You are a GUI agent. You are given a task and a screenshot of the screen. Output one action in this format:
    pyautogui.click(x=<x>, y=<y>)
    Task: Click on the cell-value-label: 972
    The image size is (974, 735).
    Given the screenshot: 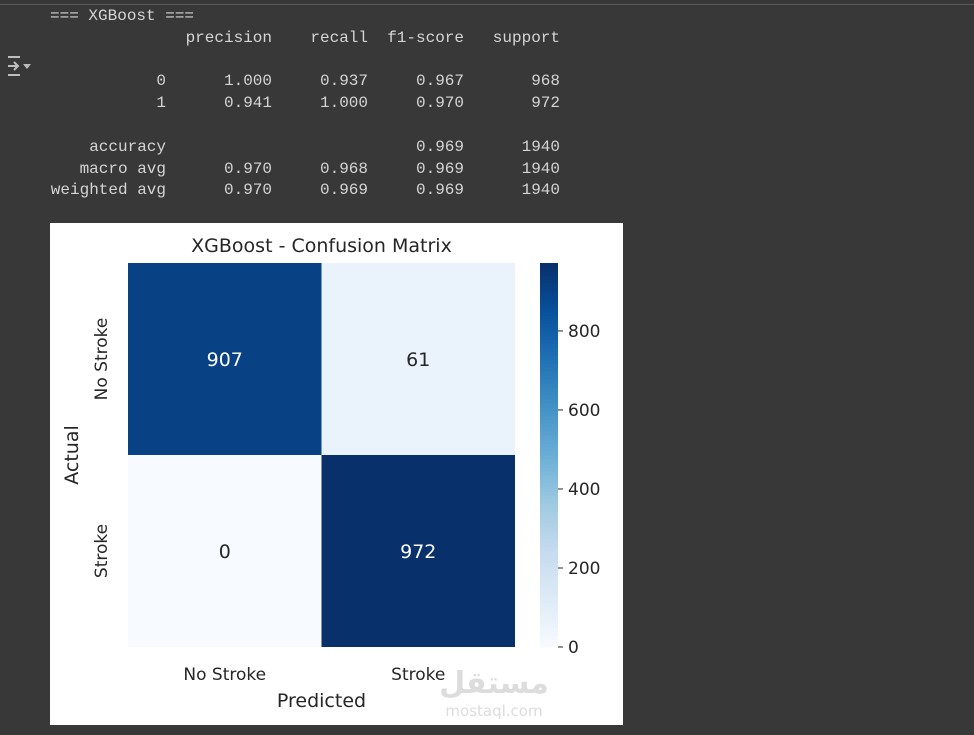 What is the action you would take?
    pyautogui.click(x=418, y=552)
    